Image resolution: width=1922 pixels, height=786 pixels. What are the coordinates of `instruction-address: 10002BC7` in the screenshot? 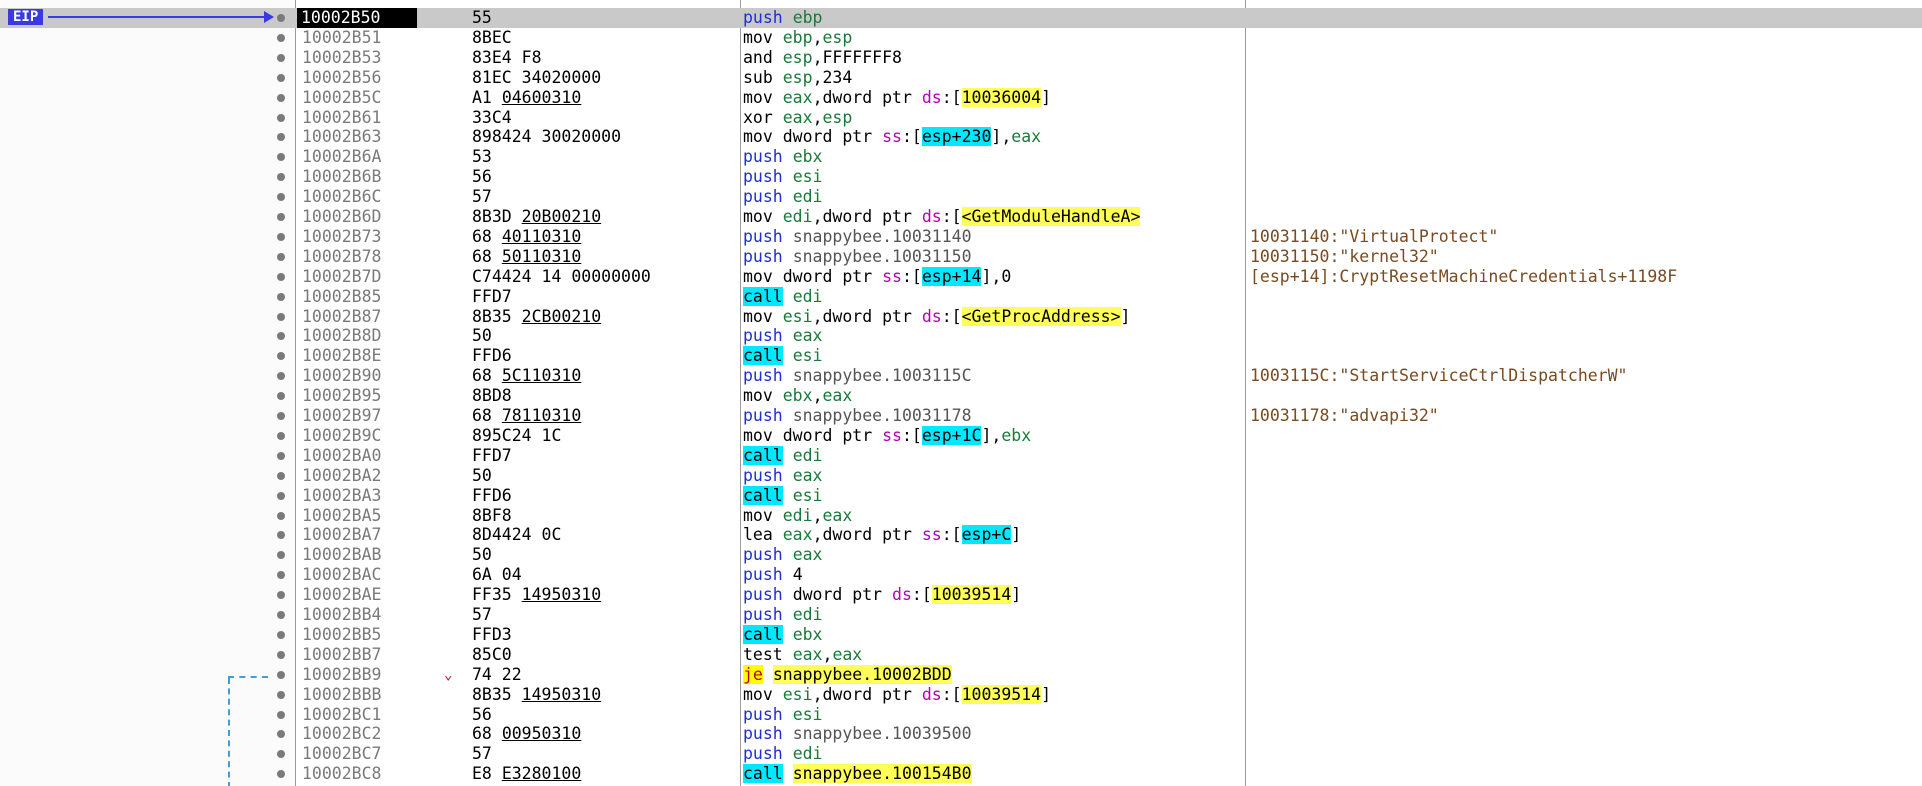 It's located at (342, 754).